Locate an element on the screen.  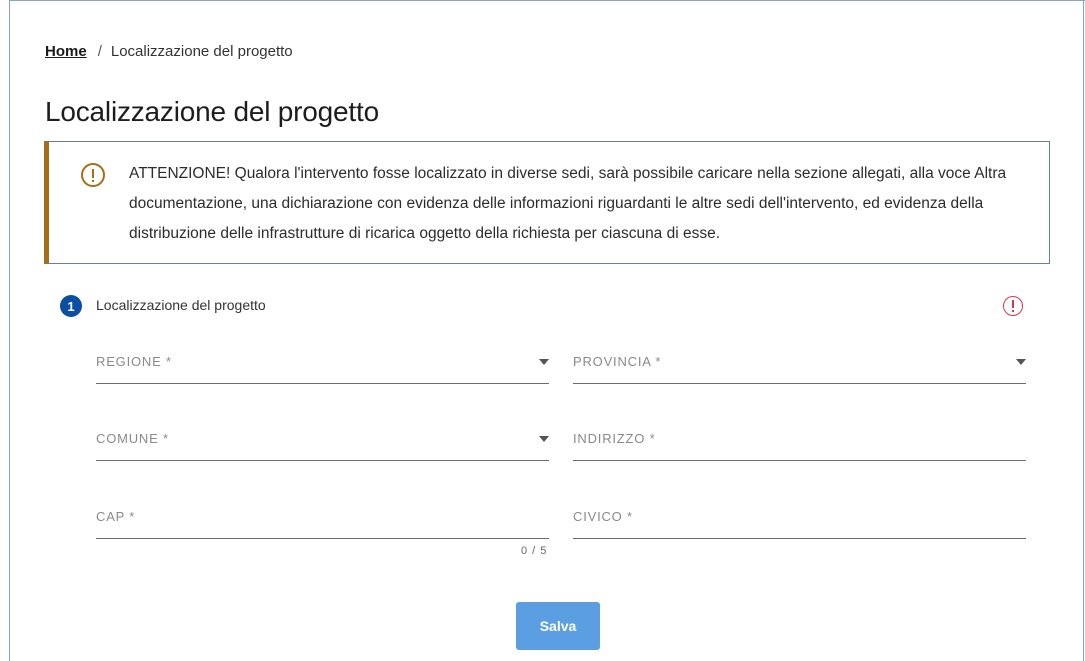
step-label: Localizzazione del progetto is located at coordinates (181, 305).